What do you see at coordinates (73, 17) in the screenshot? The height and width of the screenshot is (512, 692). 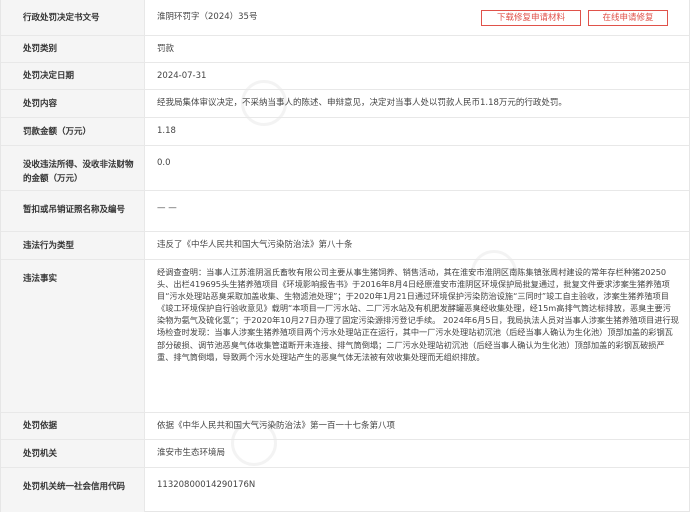 I see `row-label: 行政处罚决定书文号` at bounding box center [73, 17].